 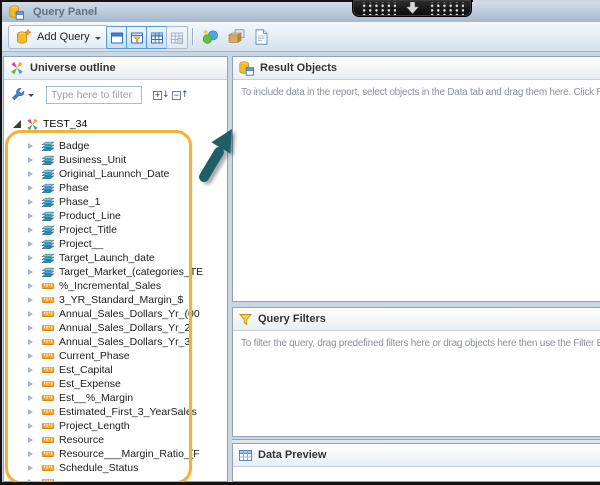 What do you see at coordinates (94, 95) in the screenshot?
I see `tree-filter-input` at bounding box center [94, 95].